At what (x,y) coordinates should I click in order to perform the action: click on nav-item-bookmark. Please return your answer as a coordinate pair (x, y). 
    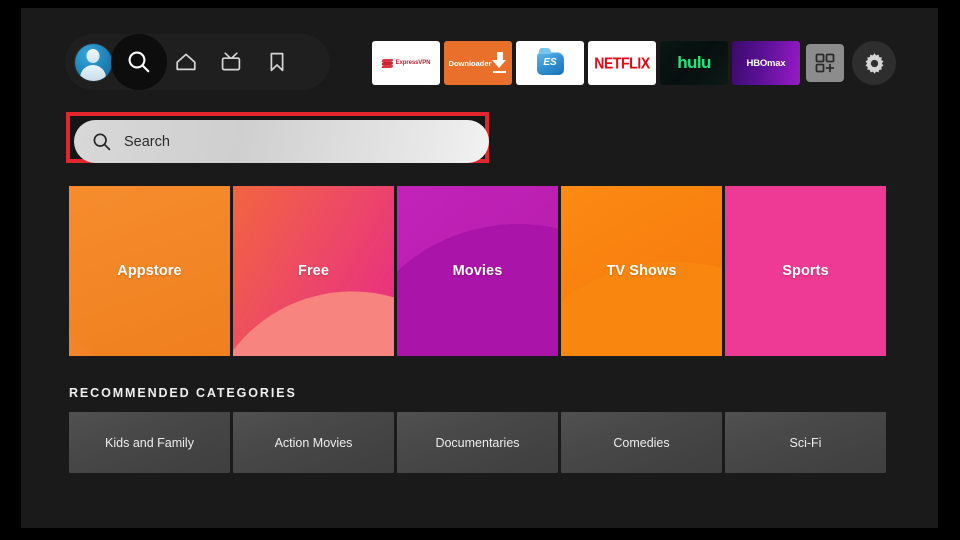
    Looking at the image, I should click on (277, 62).